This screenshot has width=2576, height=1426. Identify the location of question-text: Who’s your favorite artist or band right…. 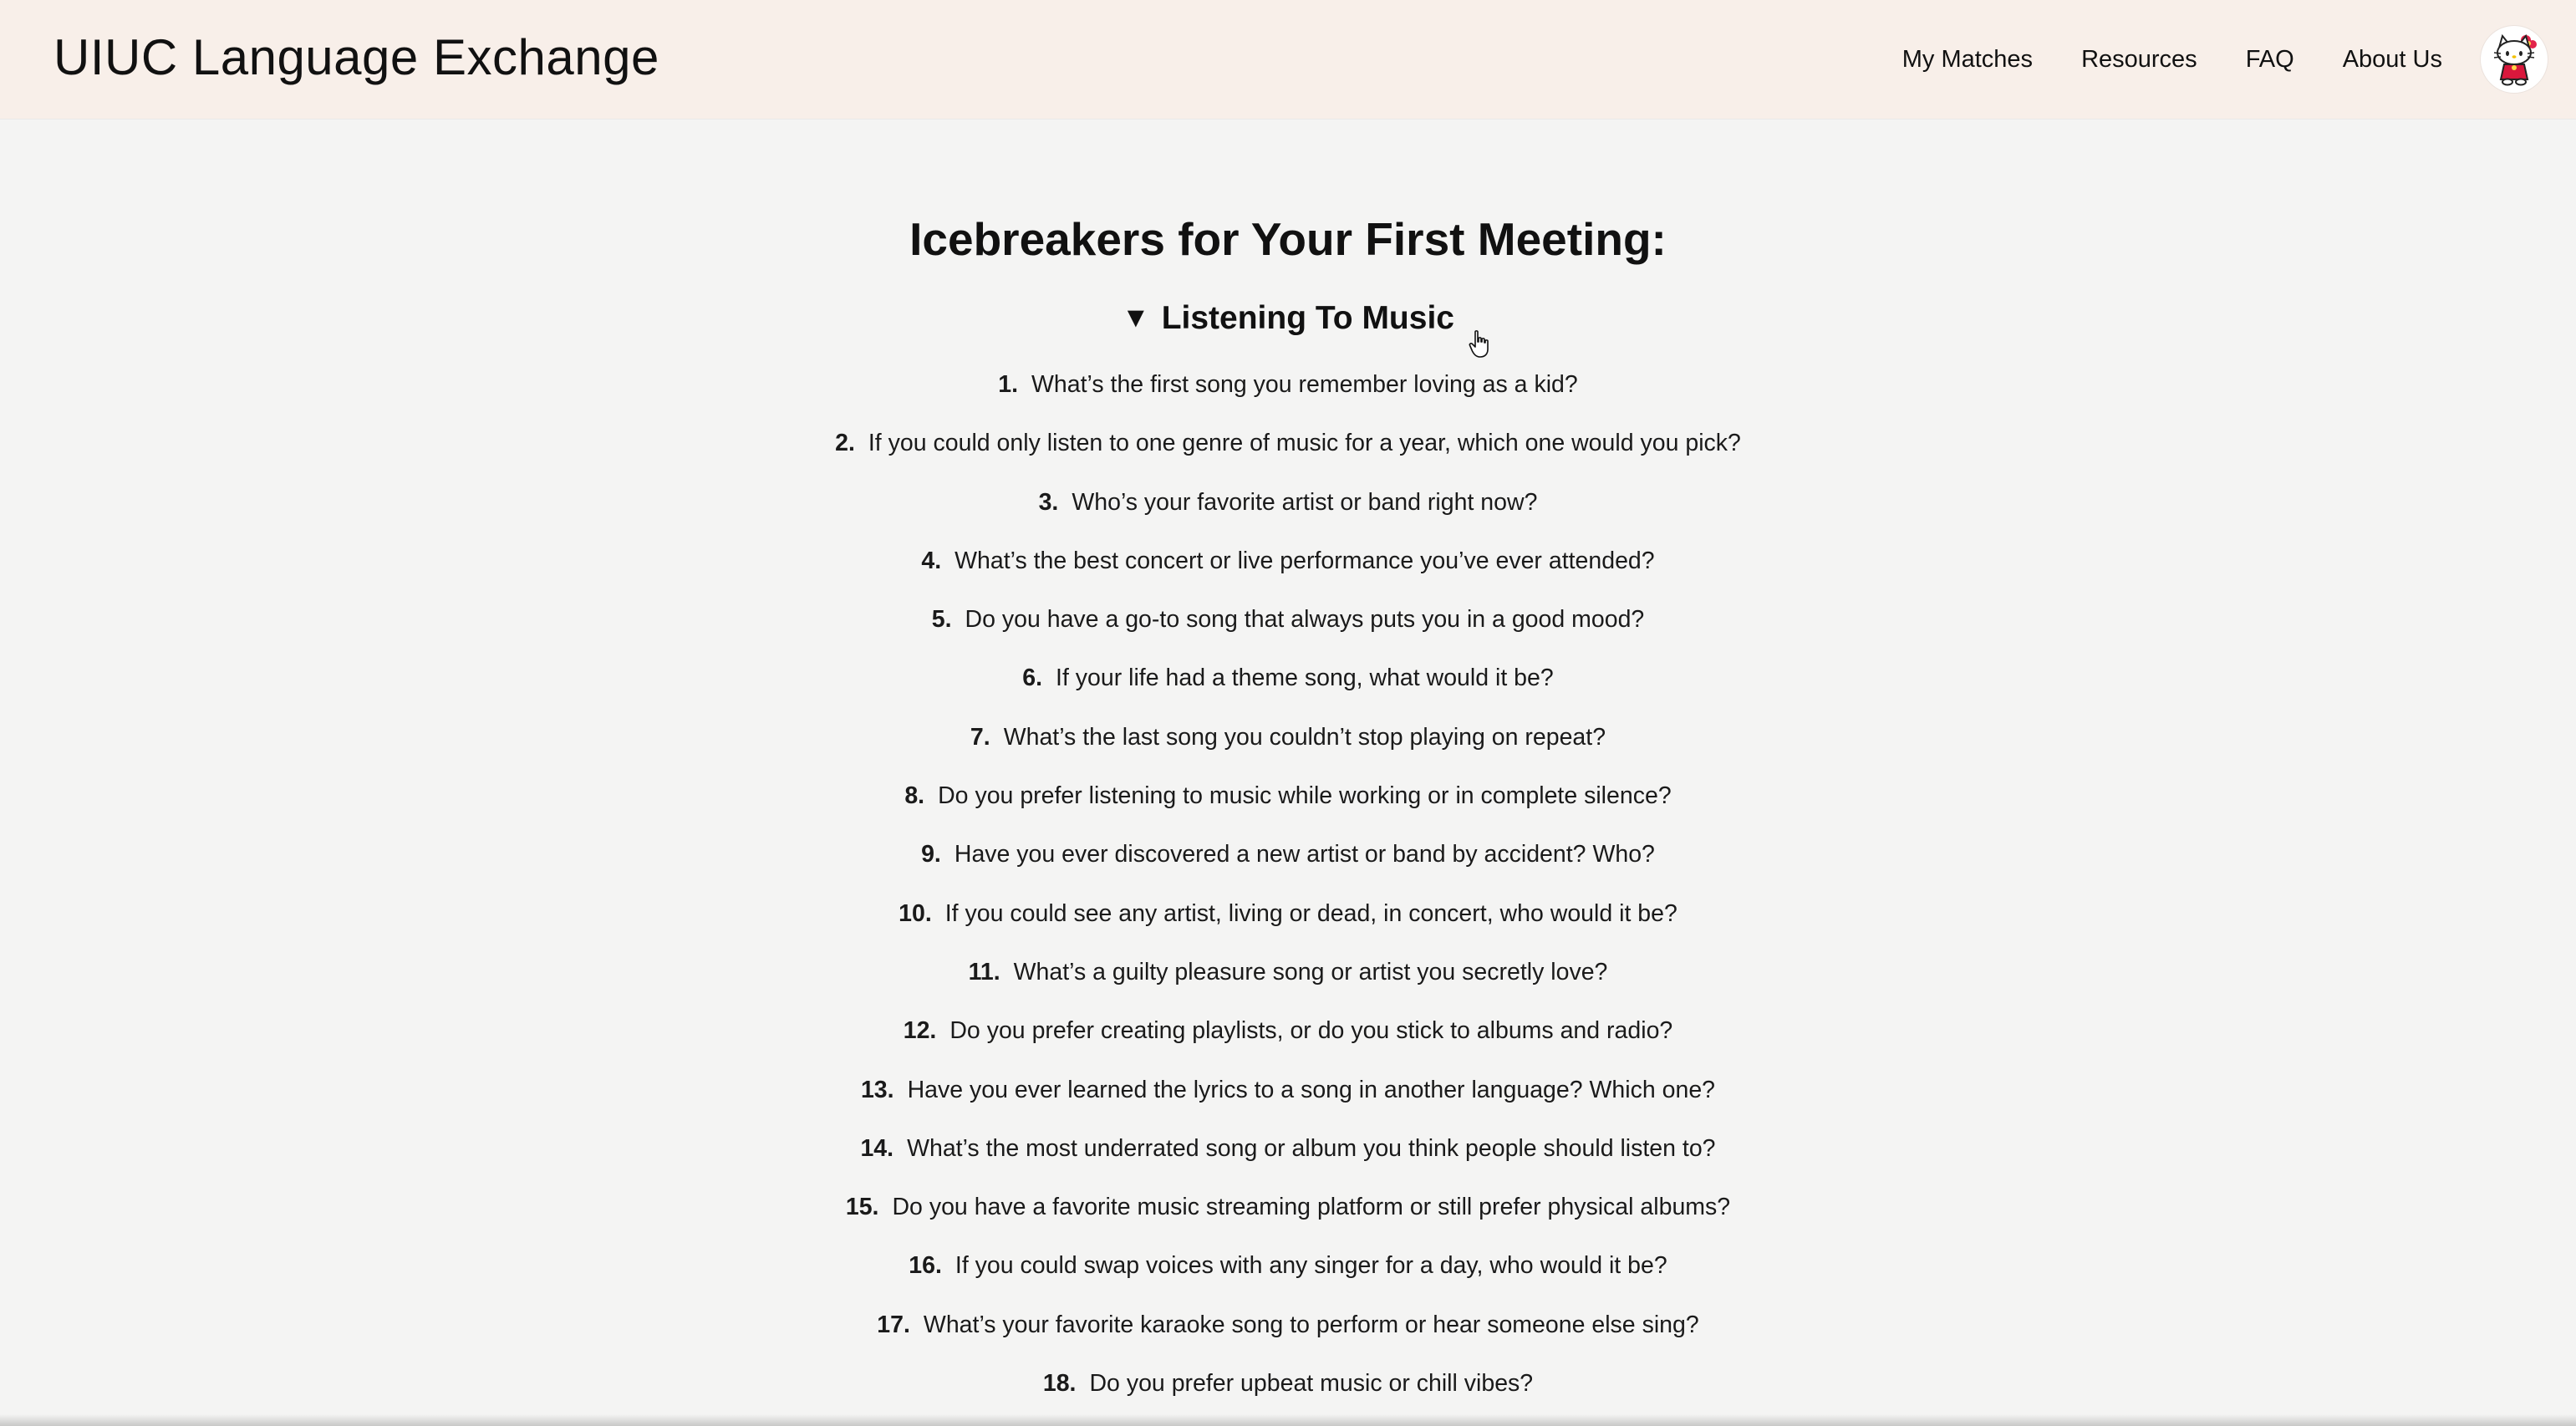
(1305, 502).